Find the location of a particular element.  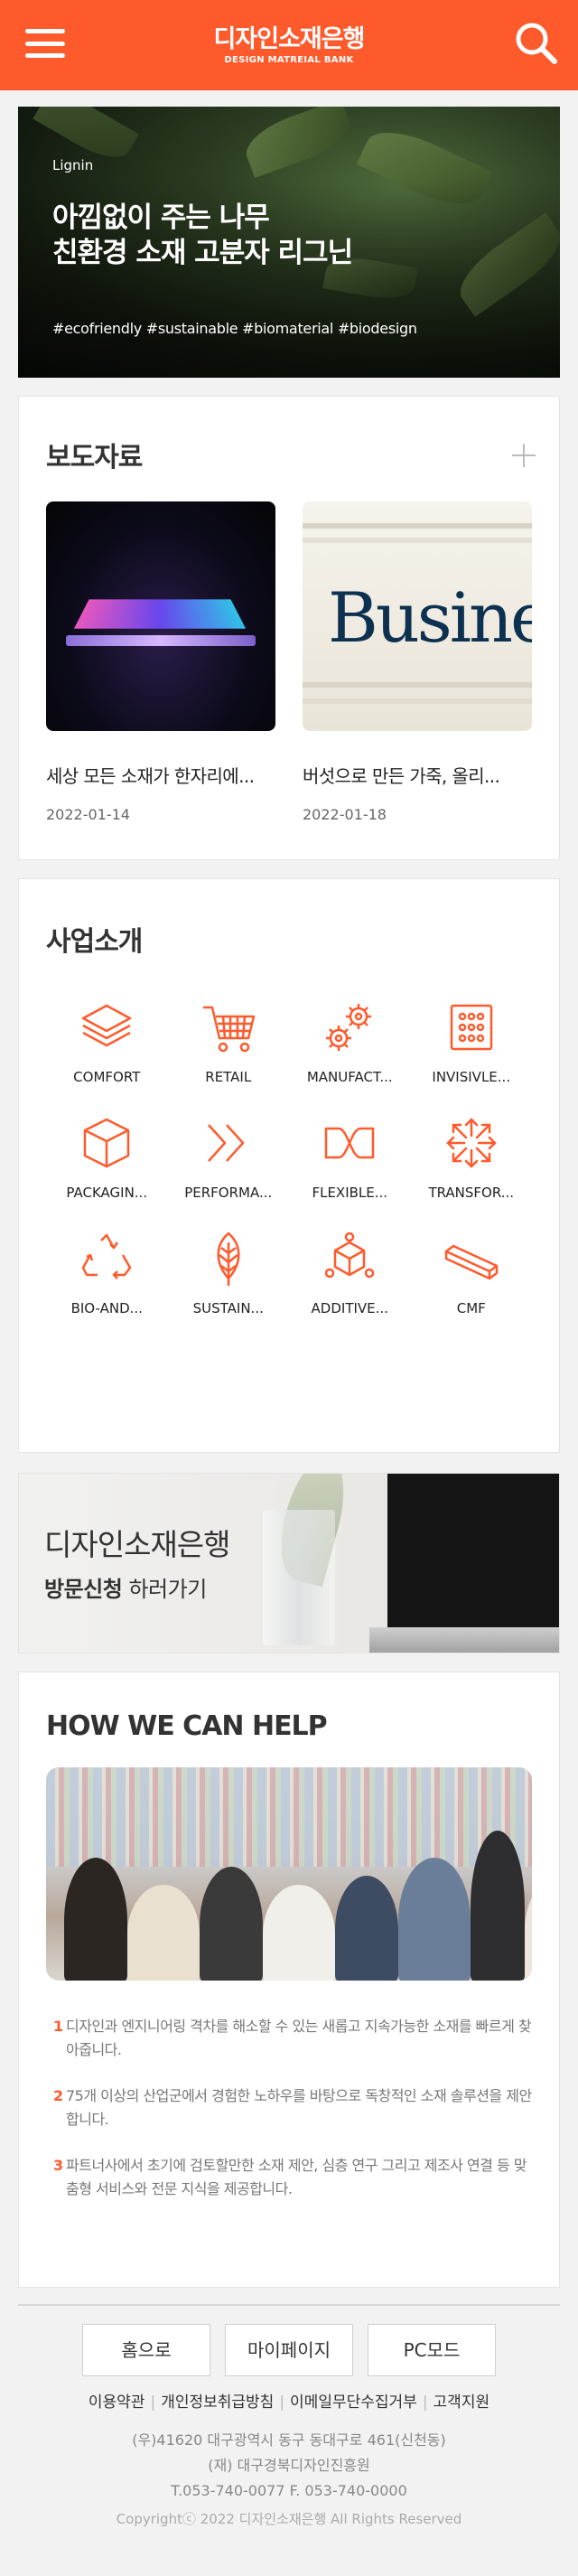

footer-contact: T.053-740-0077 F. 053-740-0000 is located at coordinates (289, 2490).